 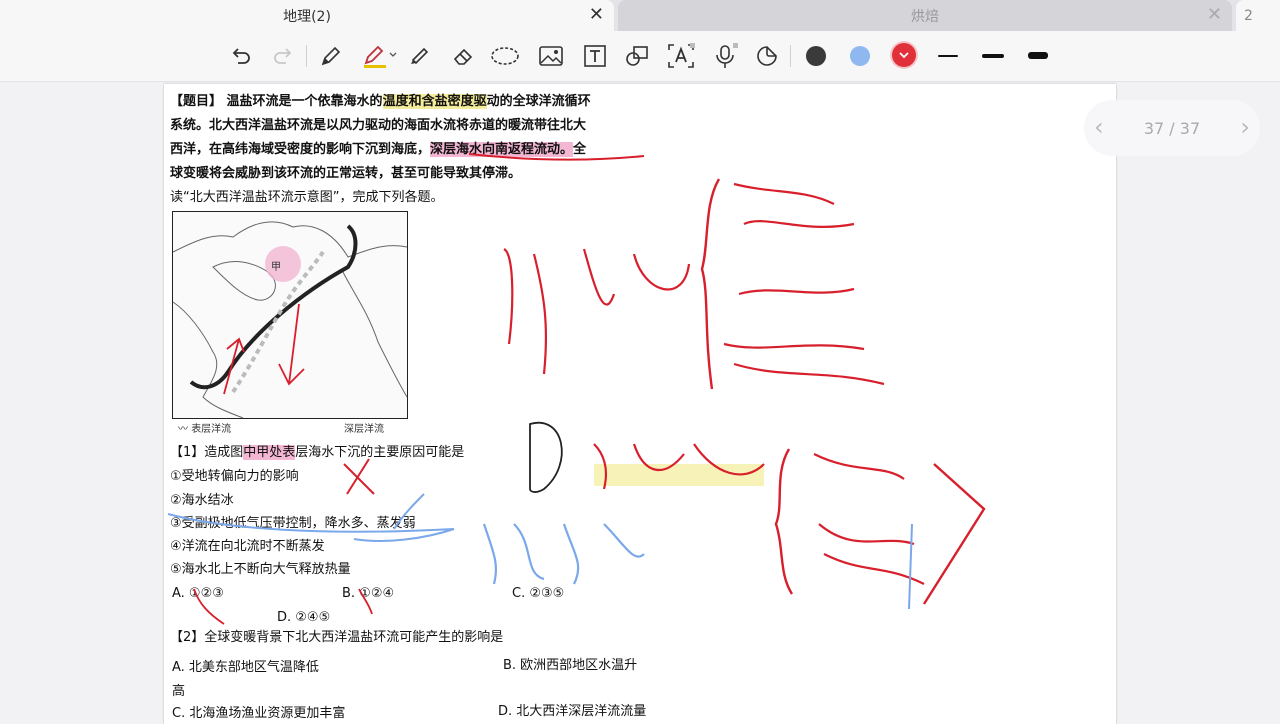 I want to click on toolbar, so click(x=640, y=56).